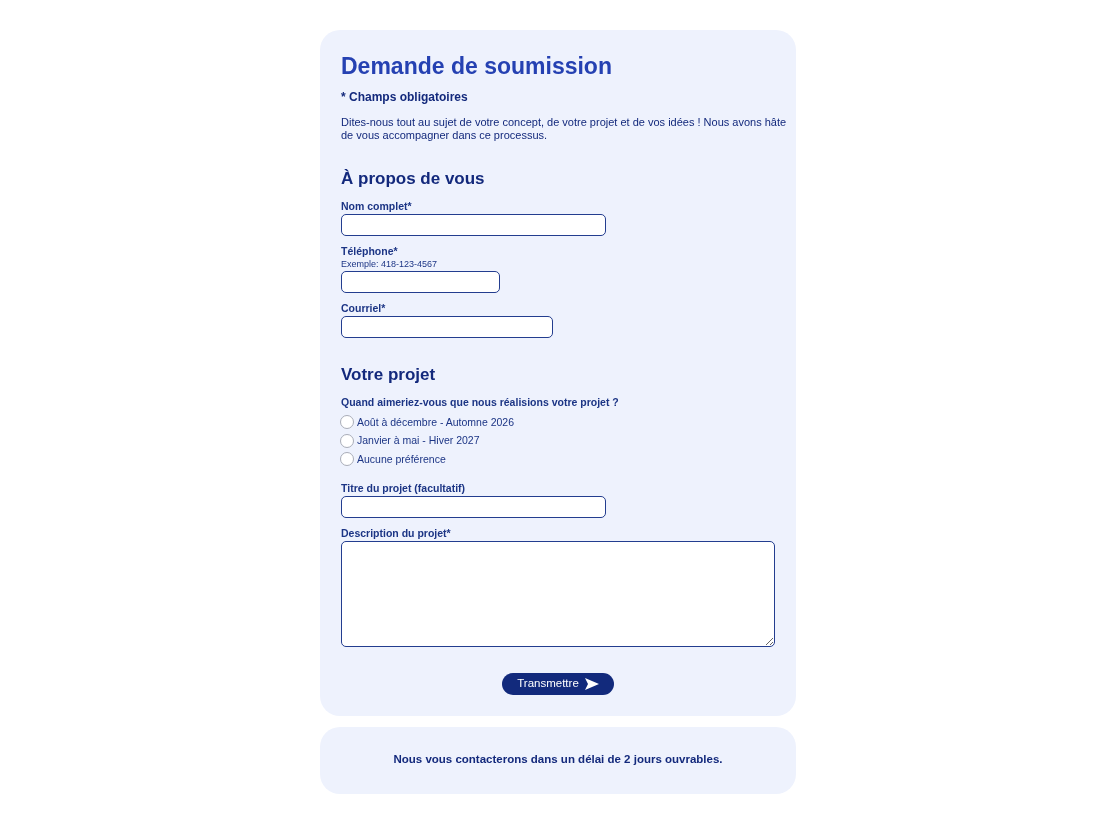 This screenshot has width=1100, height=825. Describe the element at coordinates (591, 683) in the screenshot. I see `arrow-icon` at that location.